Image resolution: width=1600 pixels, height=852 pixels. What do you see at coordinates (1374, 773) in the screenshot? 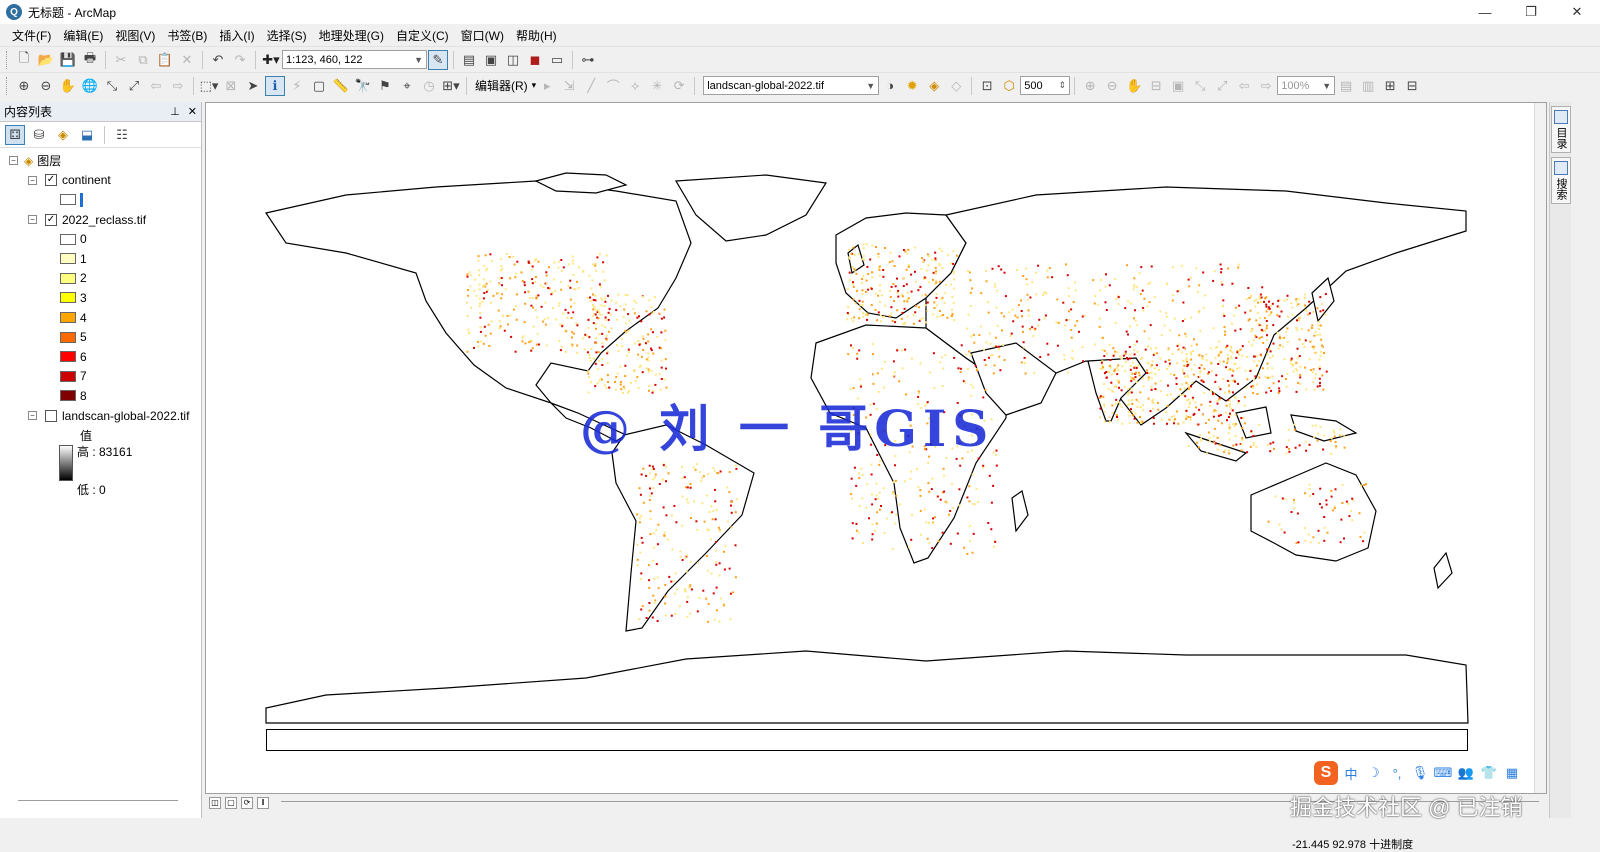
I see `half-width-icon: ☽` at bounding box center [1374, 773].